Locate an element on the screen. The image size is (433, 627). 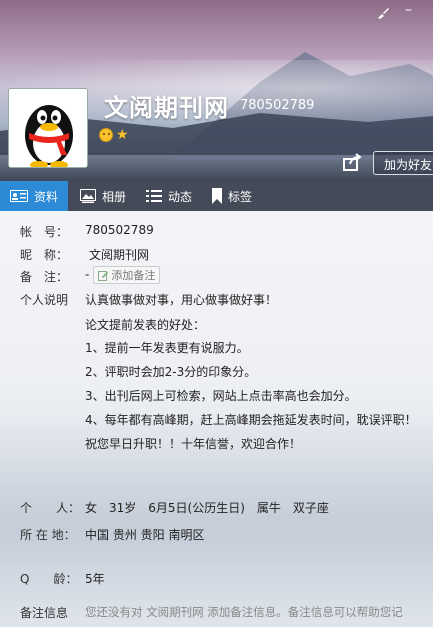
tab-feed: 动态 is located at coordinates (169, 196).